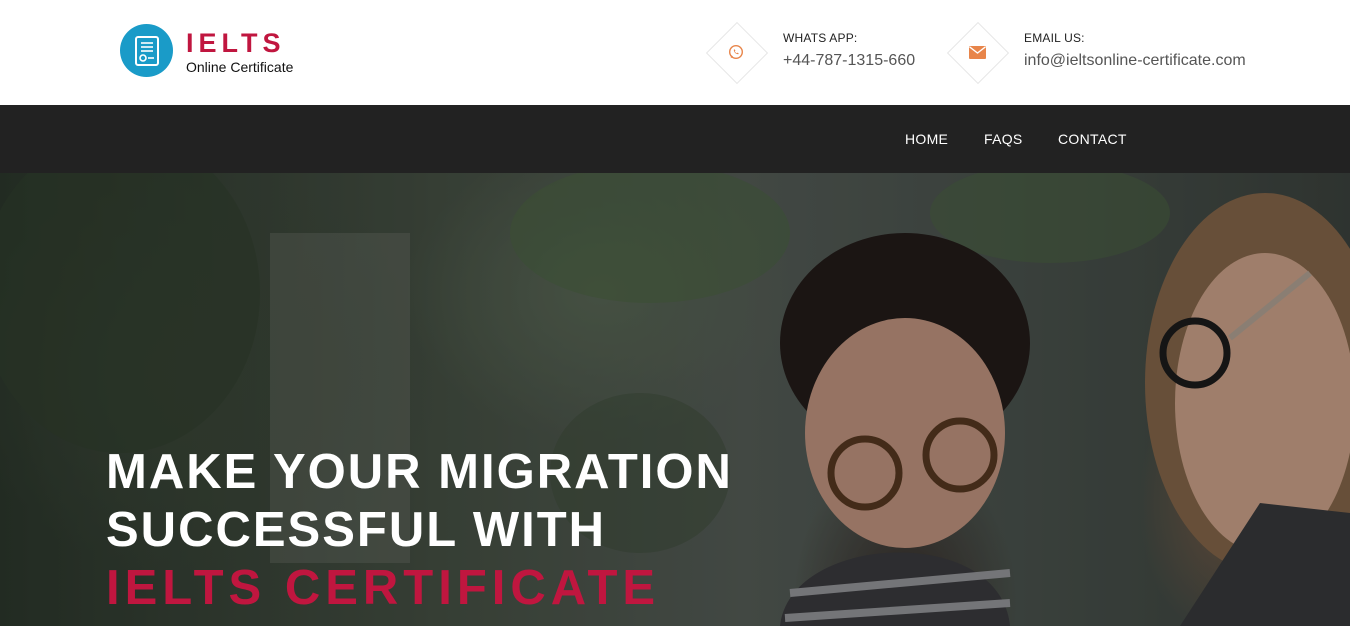 The image size is (1350, 626). I want to click on email-icon-frame, so click(977, 52).